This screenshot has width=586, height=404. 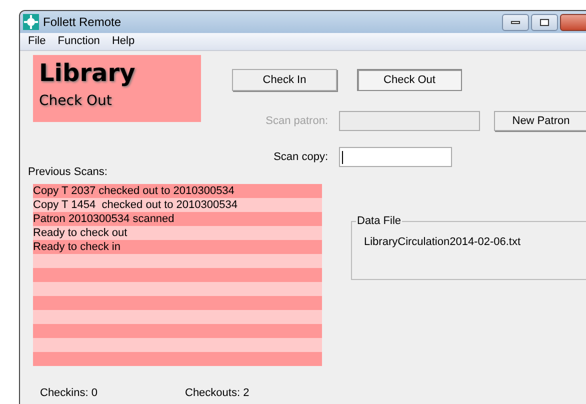 What do you see at coordinates (76, 101) in the screenshot?
I see `banner-mode: Check Out` at bounding box center [76, 101].